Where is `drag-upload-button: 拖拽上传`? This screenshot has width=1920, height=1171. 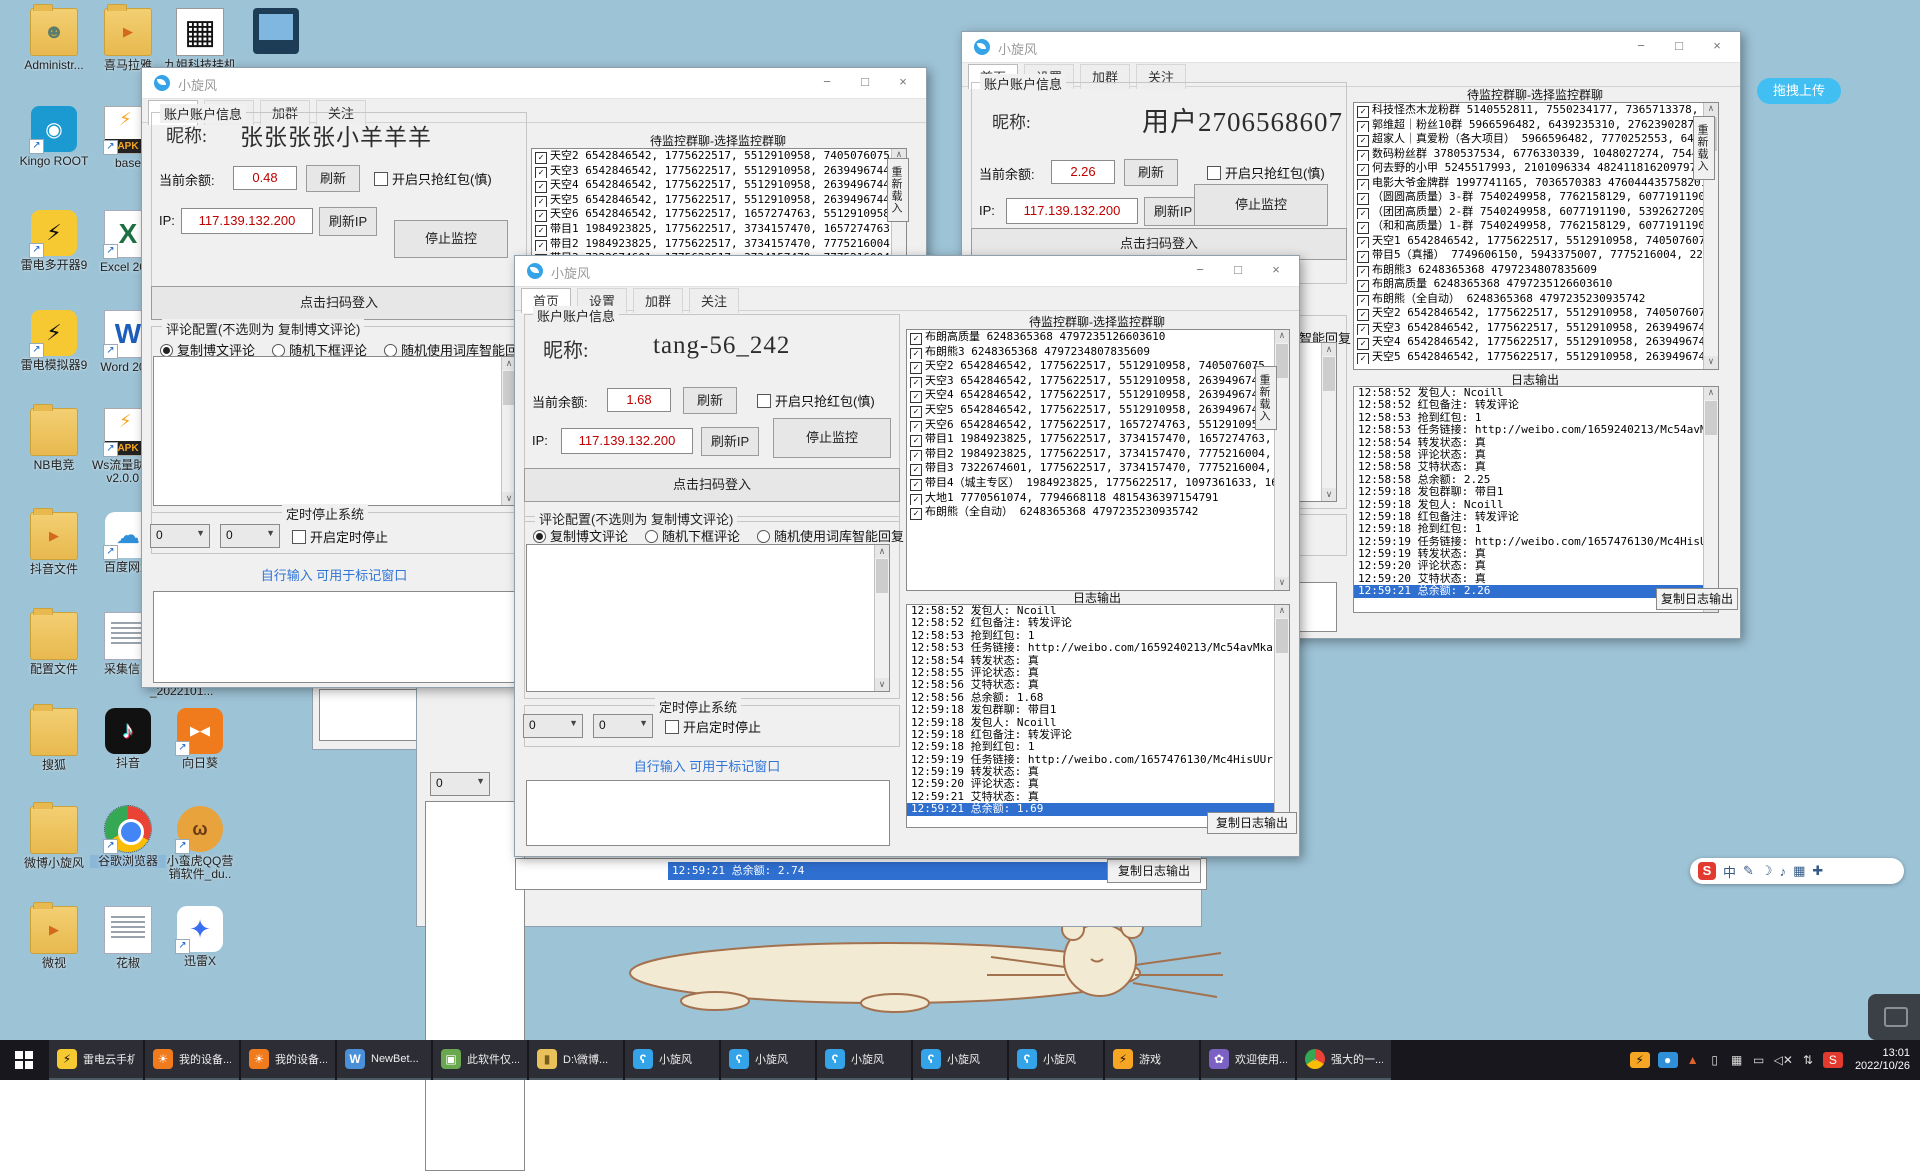 drag-upload-button: 拖拽上传 is located at coordinates (1799, 91).